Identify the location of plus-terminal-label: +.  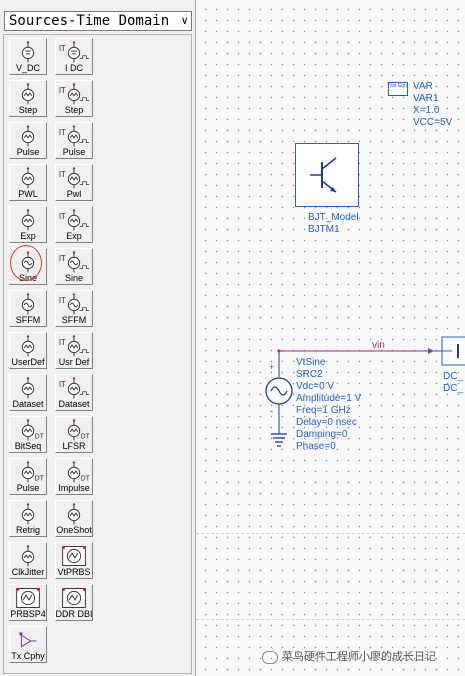
(272, 367).